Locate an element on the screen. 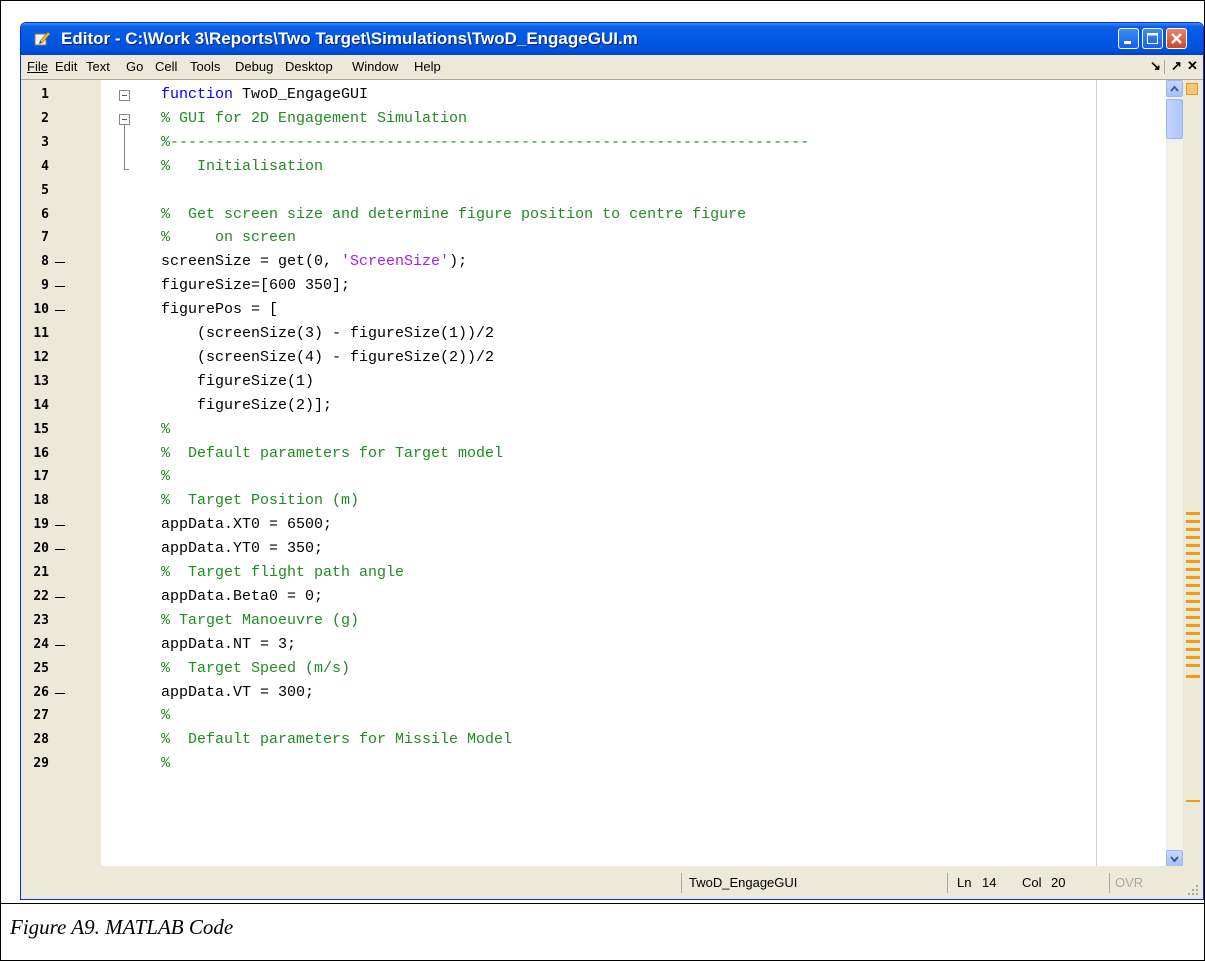 Image resolution: width=1205 pixels, height=961 pixels. menu-window: Window is located at coordinates (375, 66).